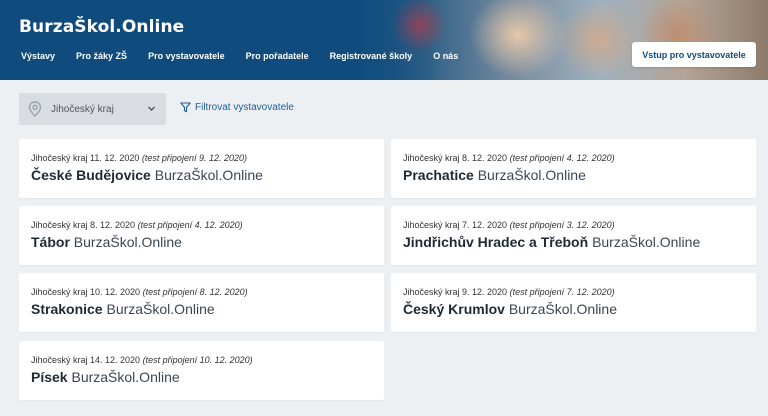 The height and width of the screenshot is (416, 768). What do you see at coordinates (151, 108) in the screenshot?
I see `chevron-down-icon` at bounding box center [151, 108].